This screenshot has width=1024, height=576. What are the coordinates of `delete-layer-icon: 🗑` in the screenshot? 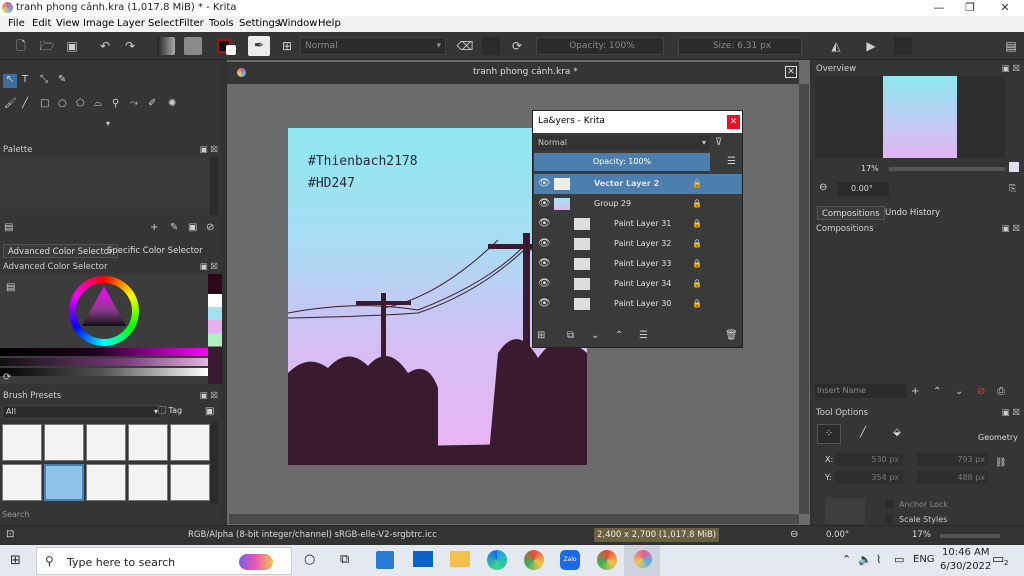 It's located at (731, 336).